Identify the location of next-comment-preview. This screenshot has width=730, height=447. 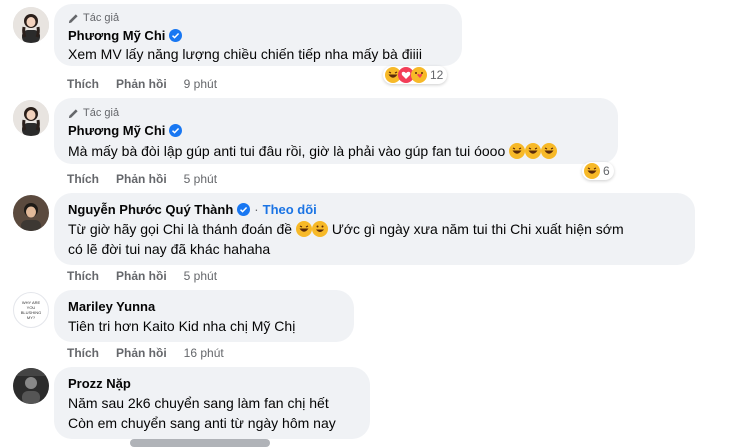
(200, 443).